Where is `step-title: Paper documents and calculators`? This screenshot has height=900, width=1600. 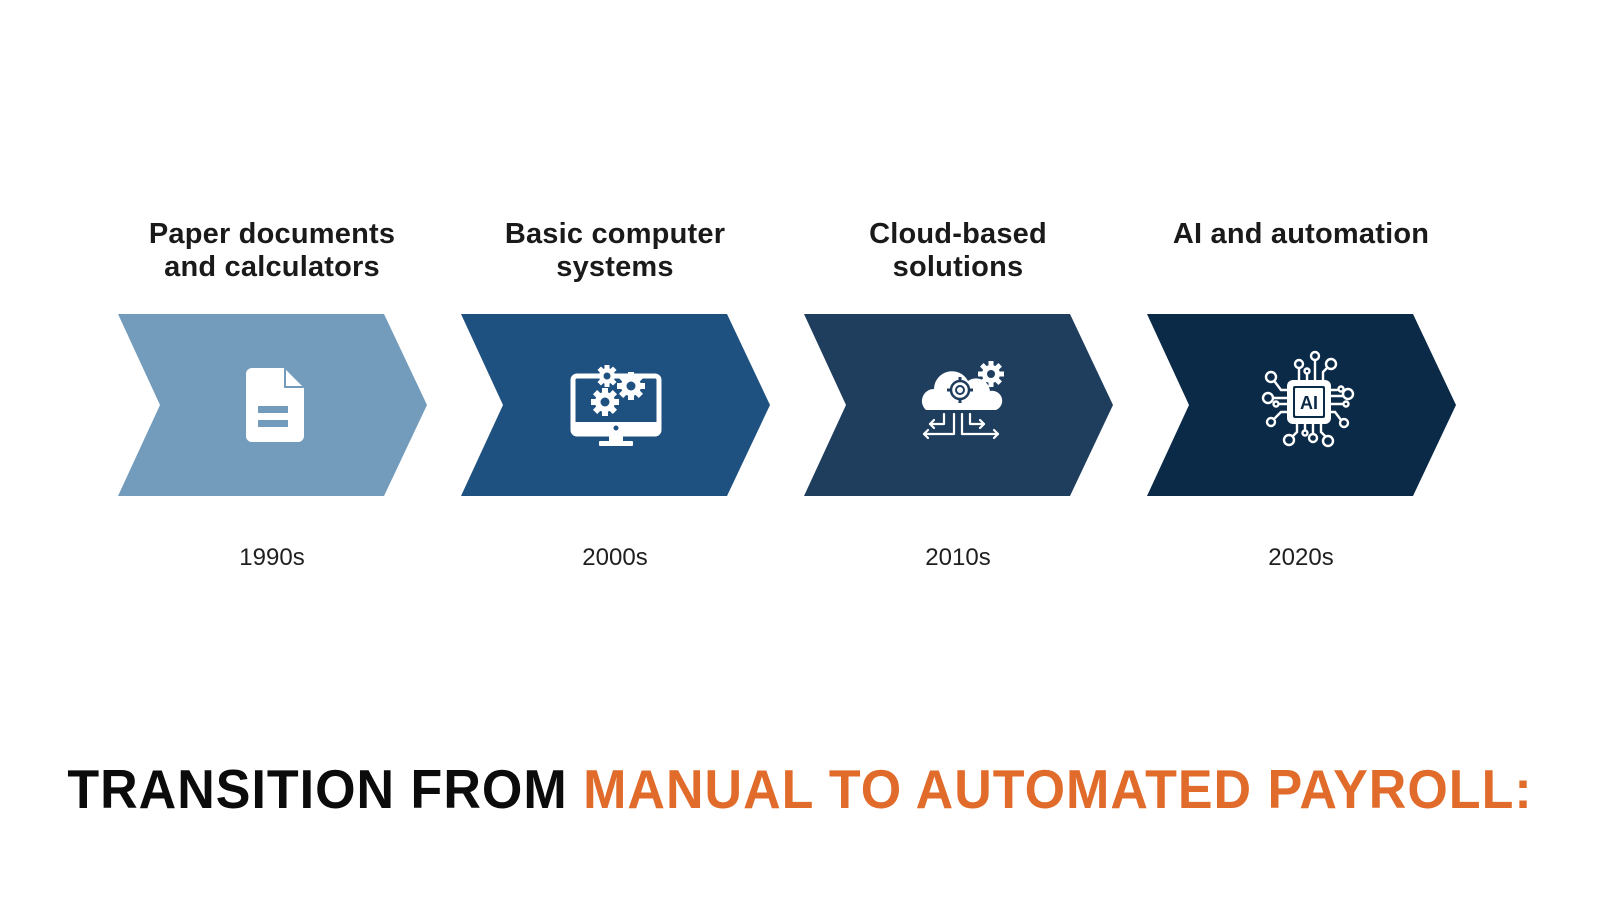
step-title: Paper documents and calculators is located at coordinates (272, 251).